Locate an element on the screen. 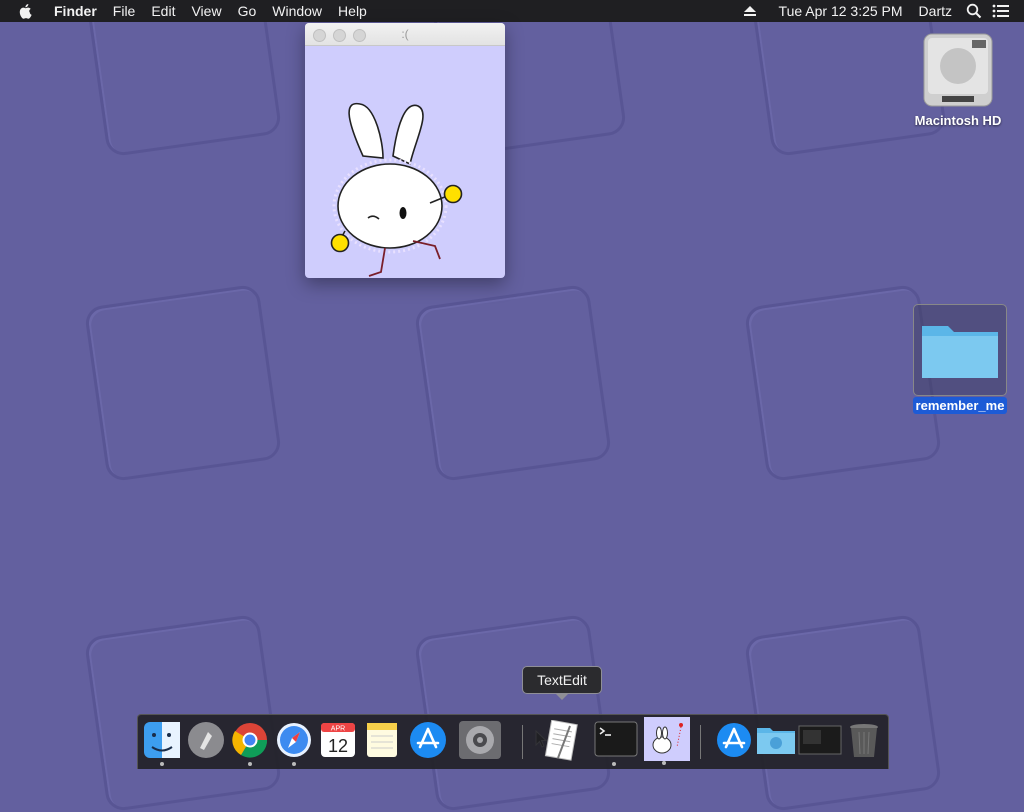 The image size is (1024, 812). bunny-window: :( is located at coordinates (405, 150).